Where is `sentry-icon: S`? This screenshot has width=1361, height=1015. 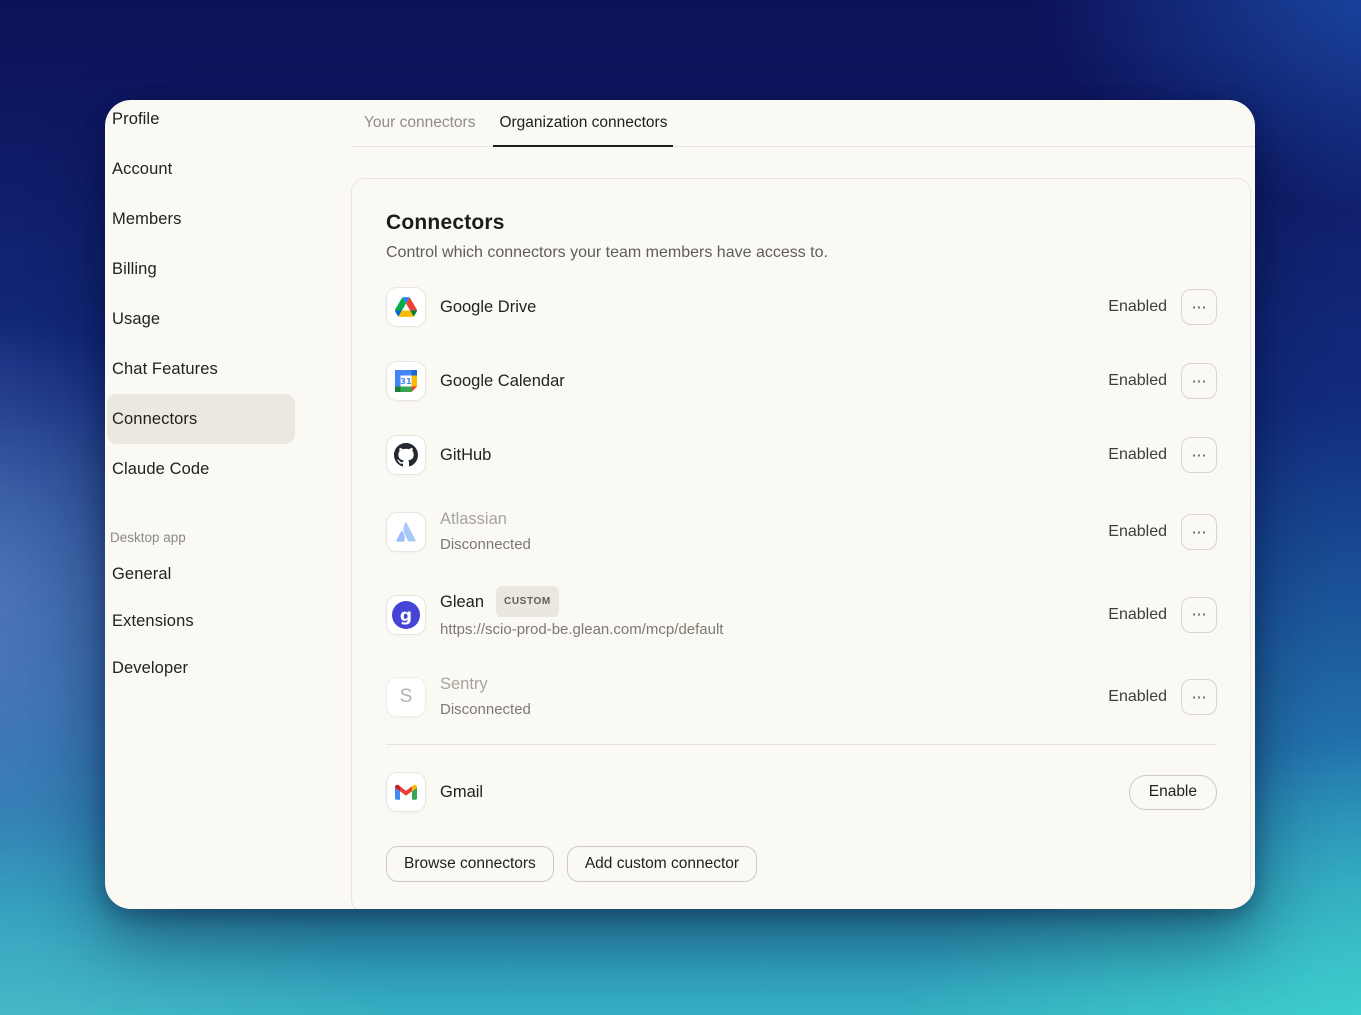
sentry-icon: S is located at coordinates (406, 697).